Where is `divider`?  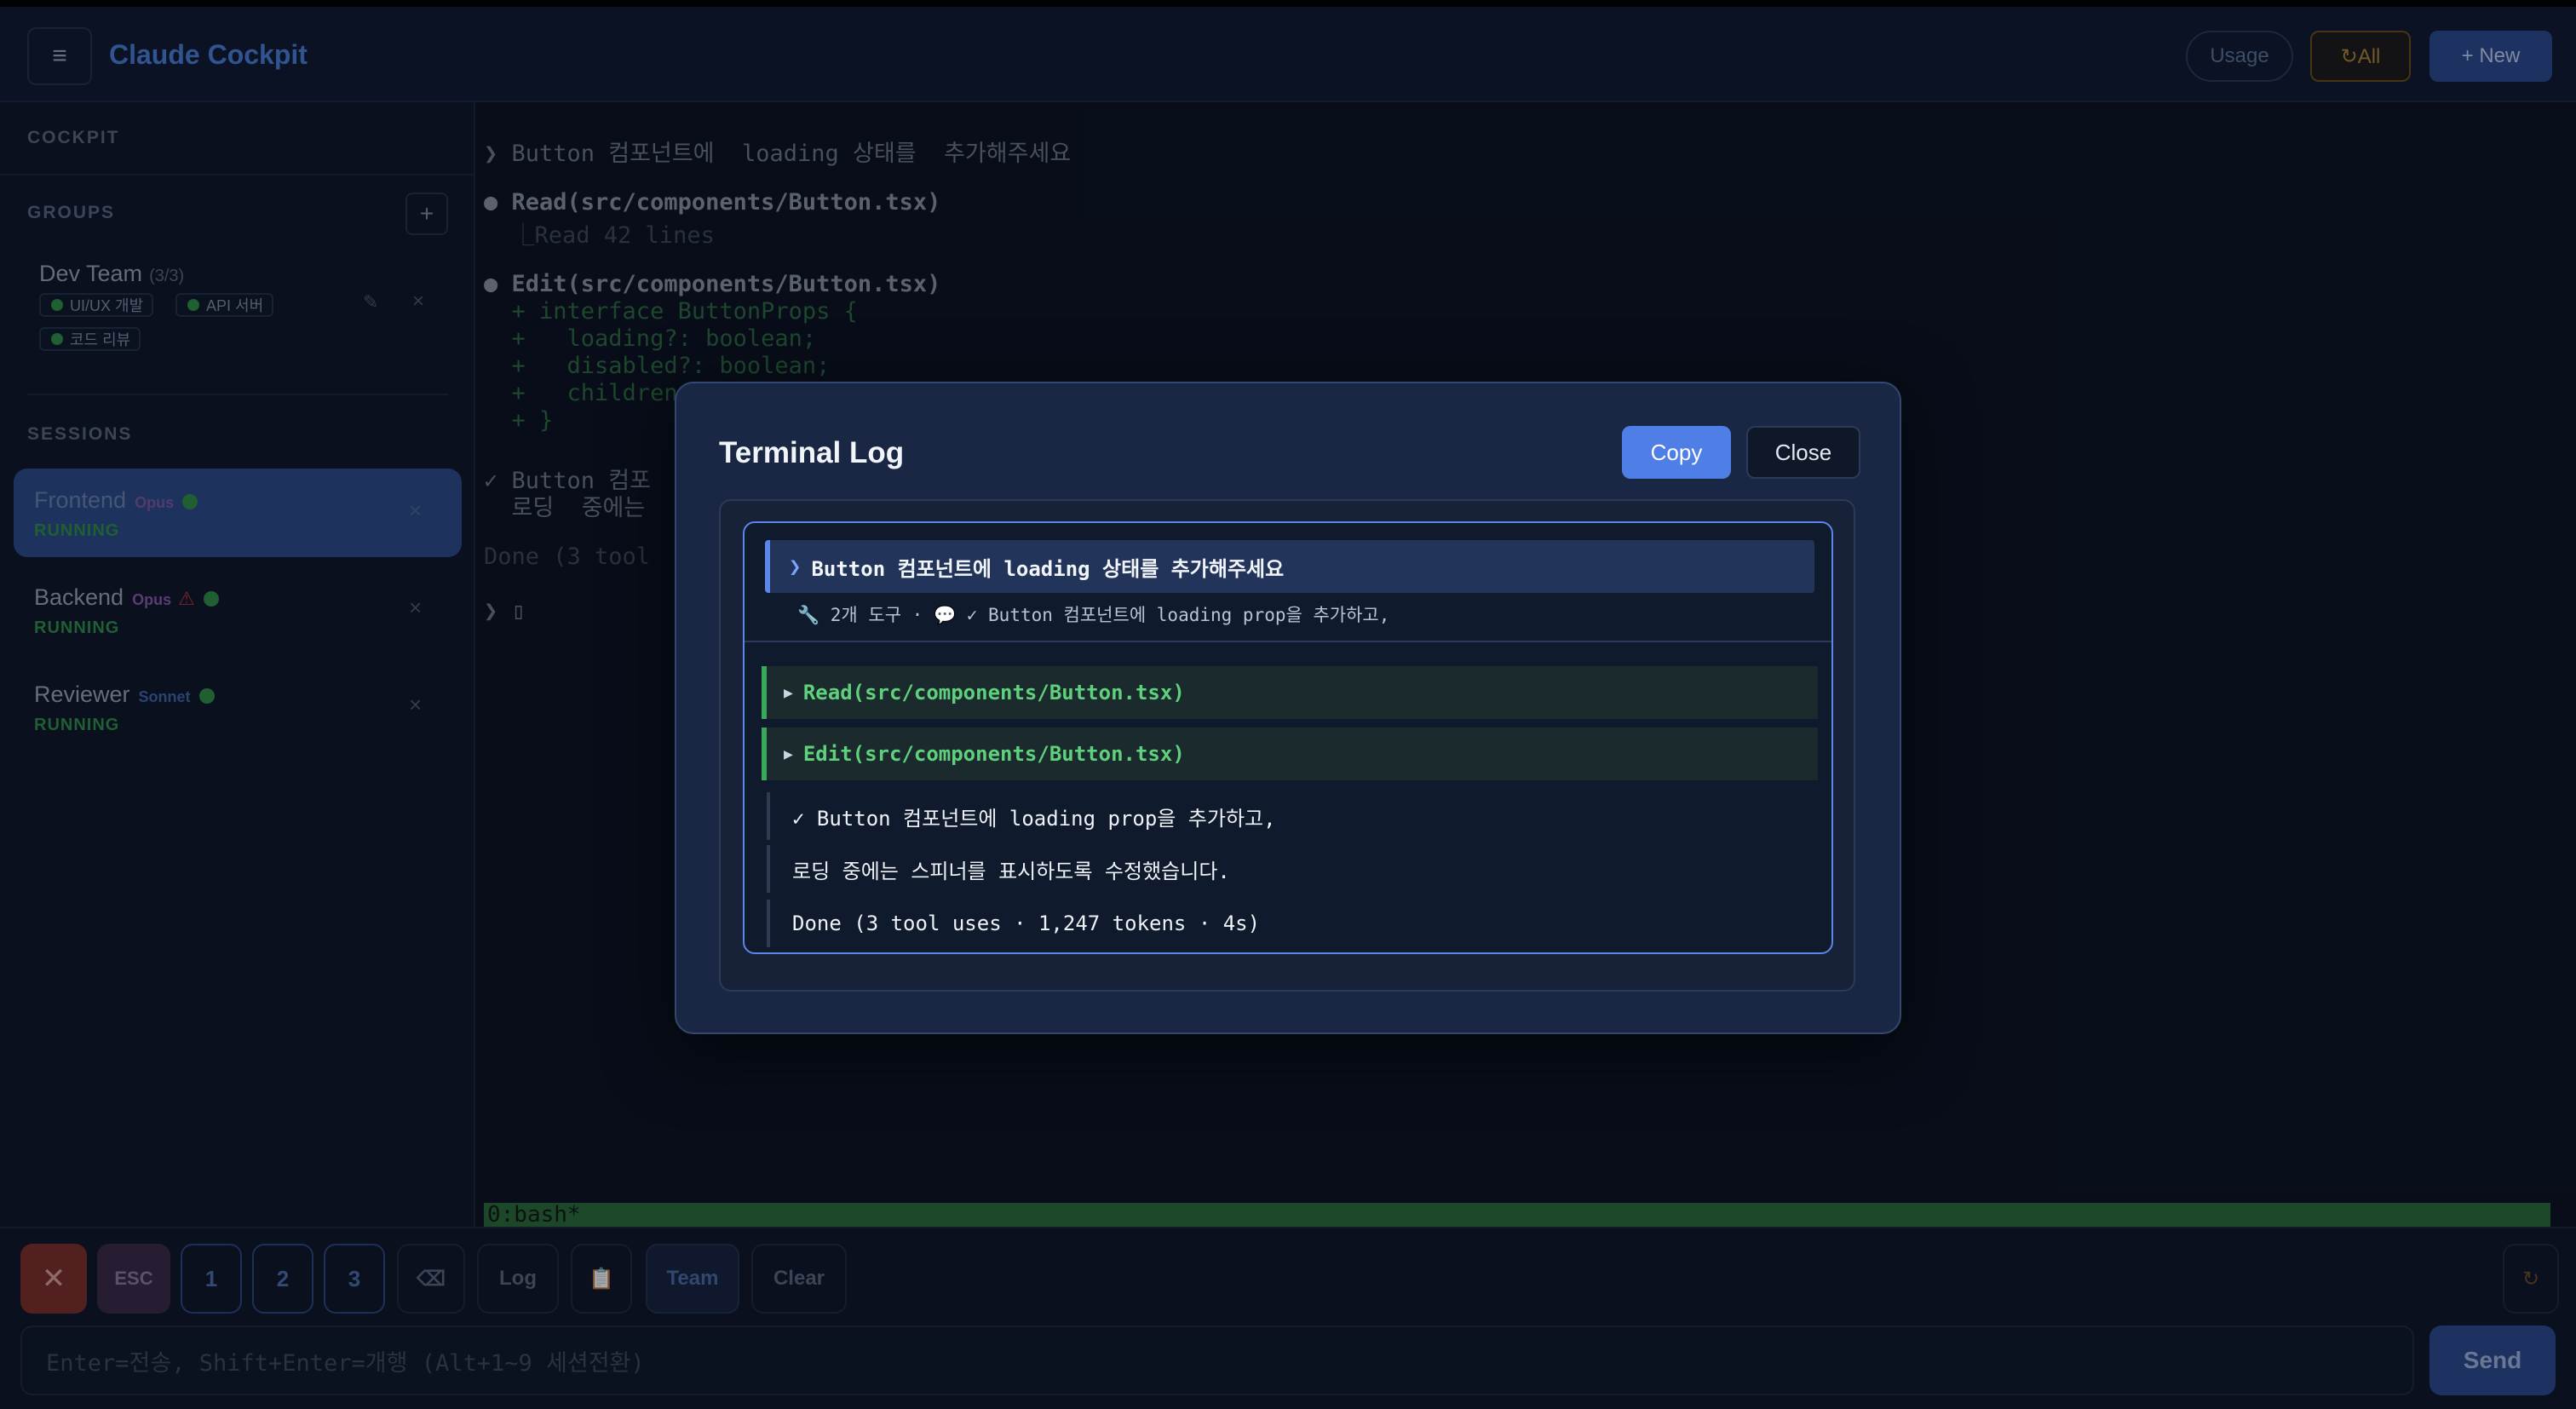
divider is located at coordinates (1288, 641).